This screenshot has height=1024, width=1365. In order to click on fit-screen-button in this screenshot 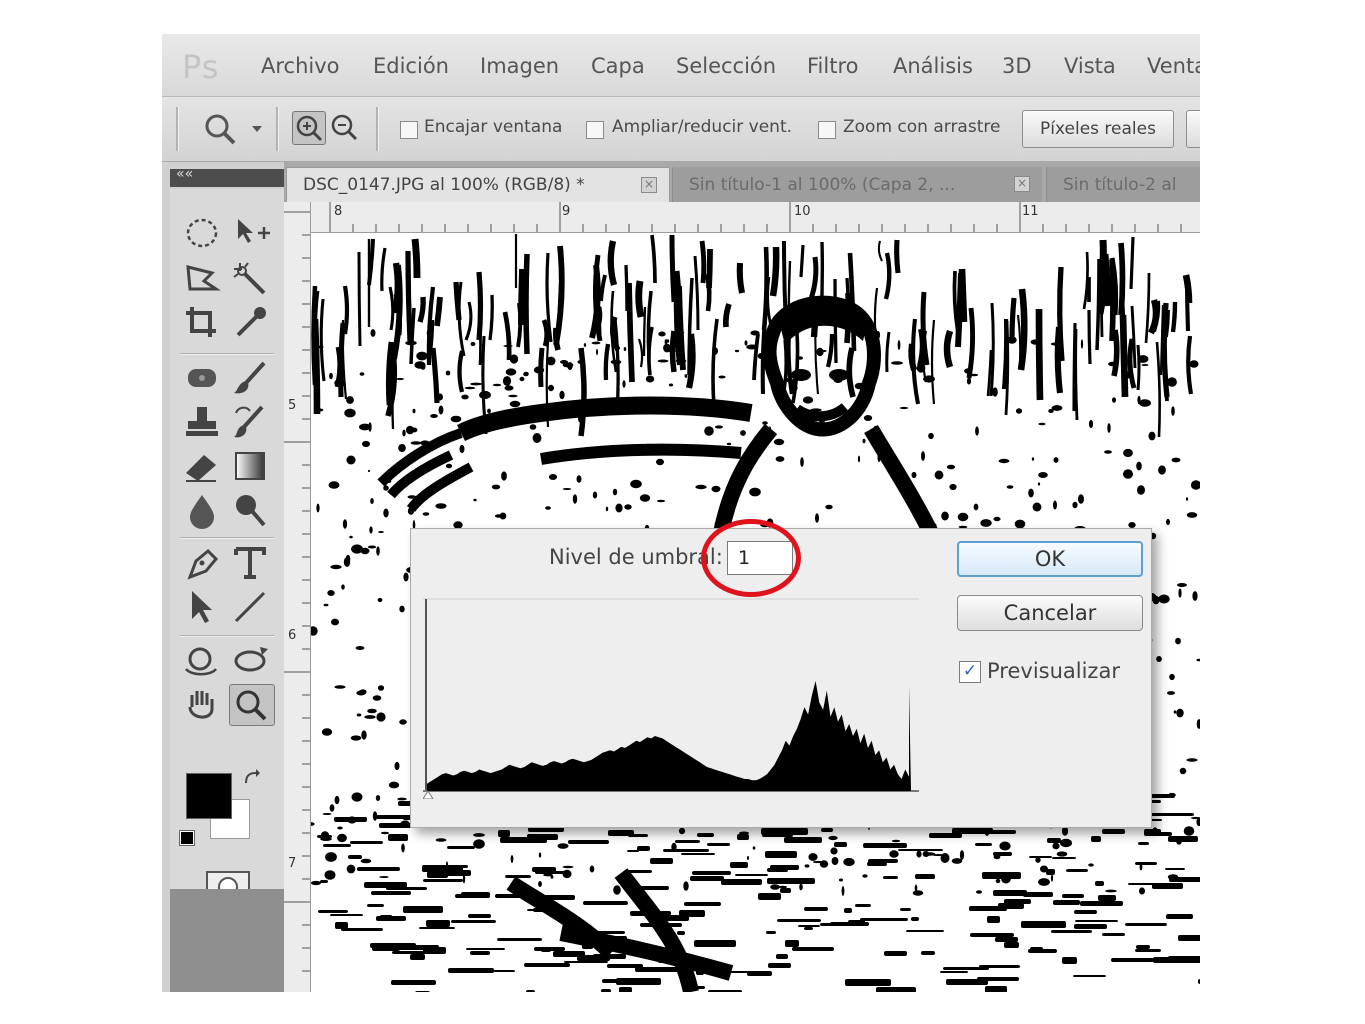, I will do `click(1193, 129)`.